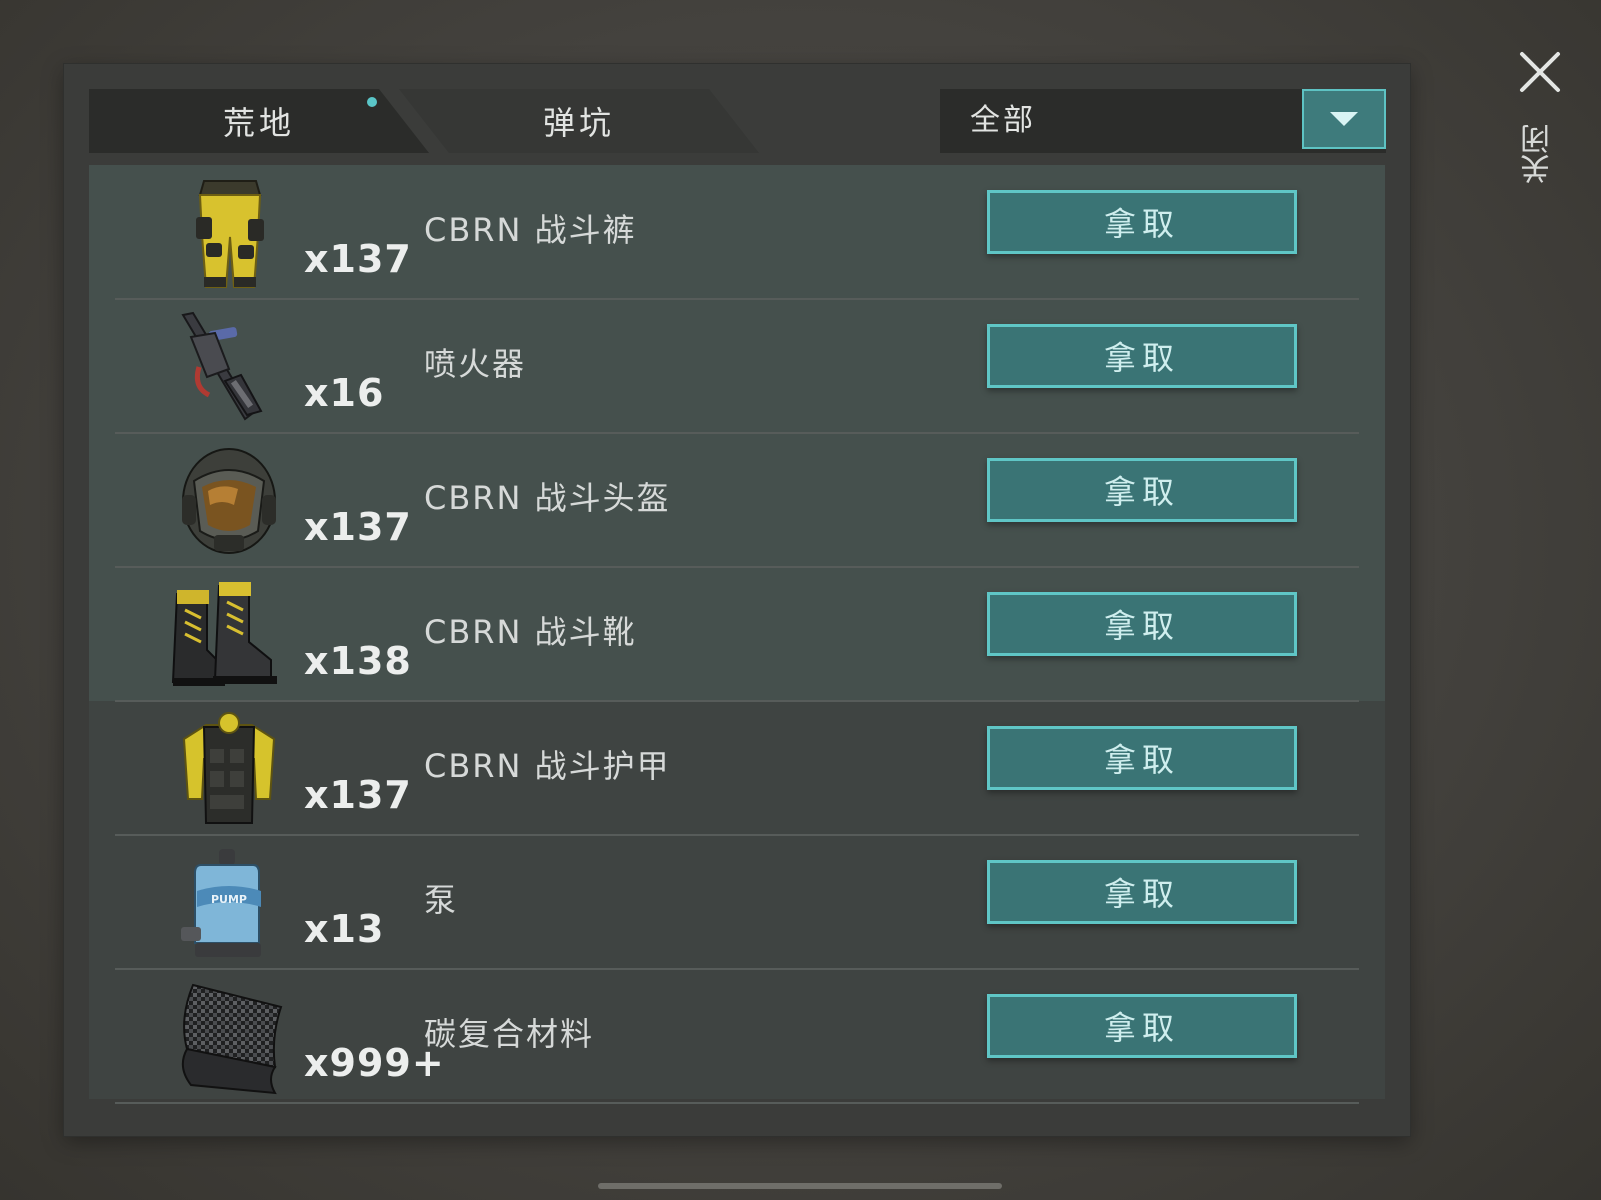 This screenshot has height=1200, width=1601. I want to click on tab-wasteland: 荒地, so click(259, 121).